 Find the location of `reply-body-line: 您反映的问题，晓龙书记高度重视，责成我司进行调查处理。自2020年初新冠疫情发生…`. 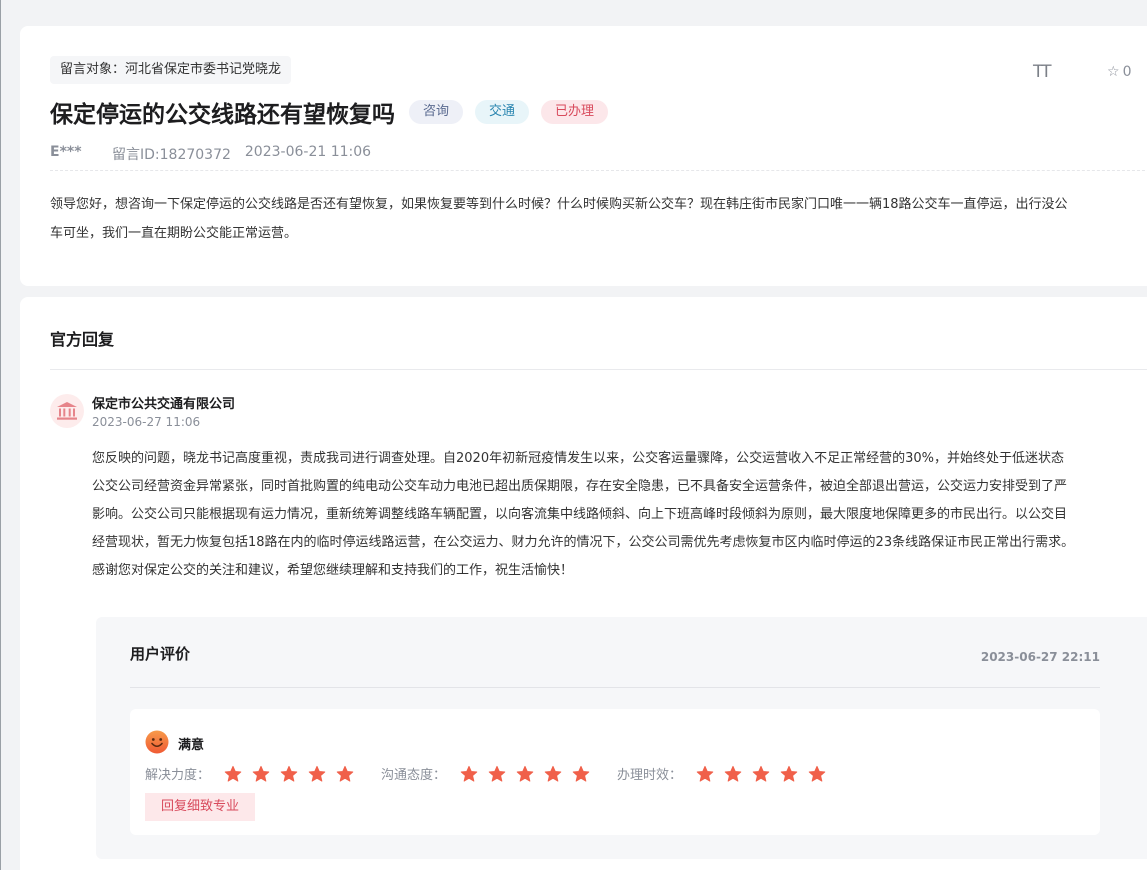

reply-body-line: 您反映的问题，晓龙书记高度重视，责成我司进行调查处理。自2020年初新冠疫情发生… is located at coordinates (578, 458).